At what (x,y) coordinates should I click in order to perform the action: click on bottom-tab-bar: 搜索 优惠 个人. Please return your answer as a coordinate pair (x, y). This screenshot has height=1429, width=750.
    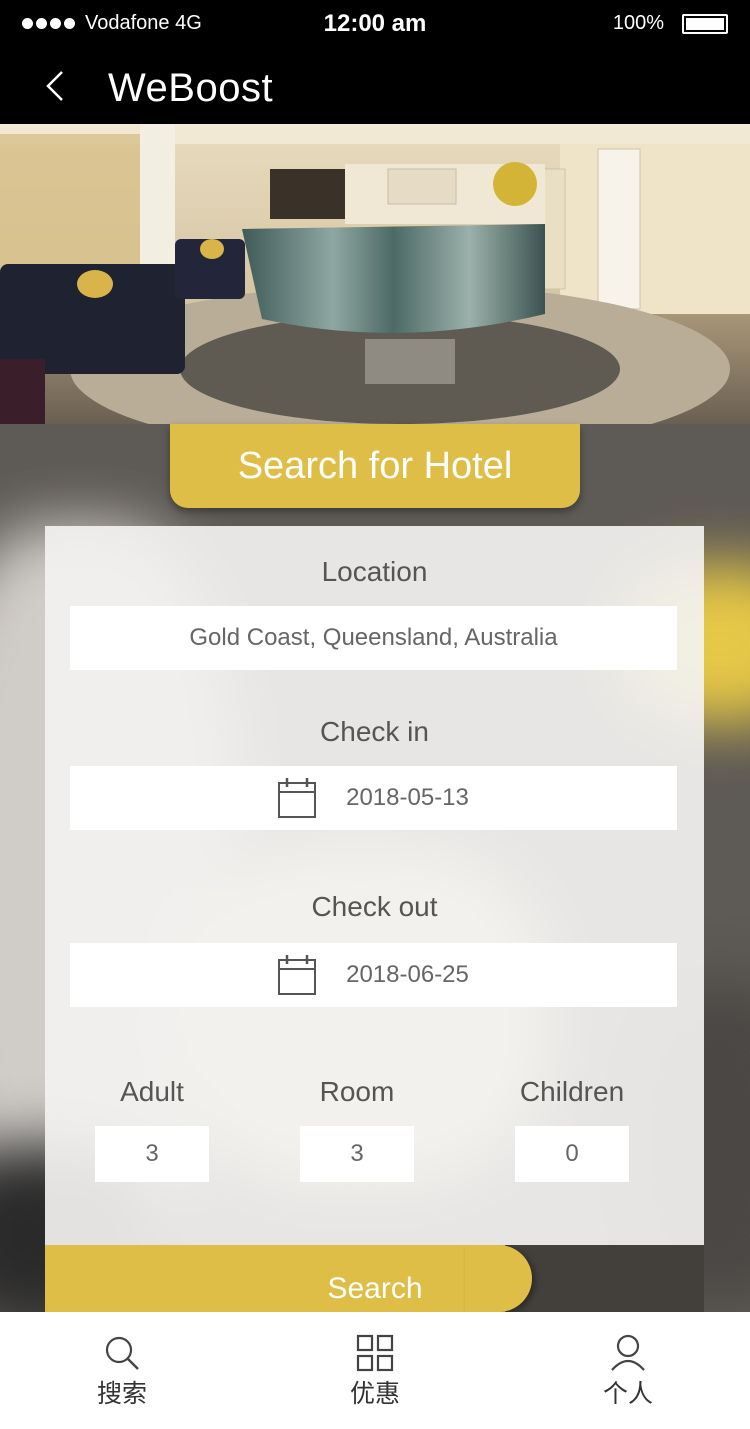
    Looking at the image, I should click on (375, 1370).